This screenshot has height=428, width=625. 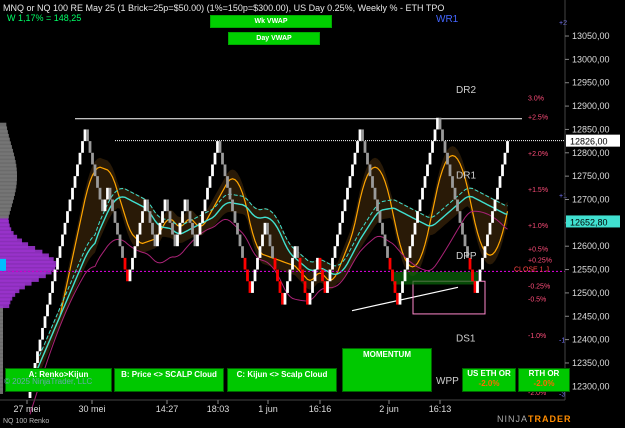 I want to click on day-vwap-button: Day VWAP, so click(x=274, y=38).